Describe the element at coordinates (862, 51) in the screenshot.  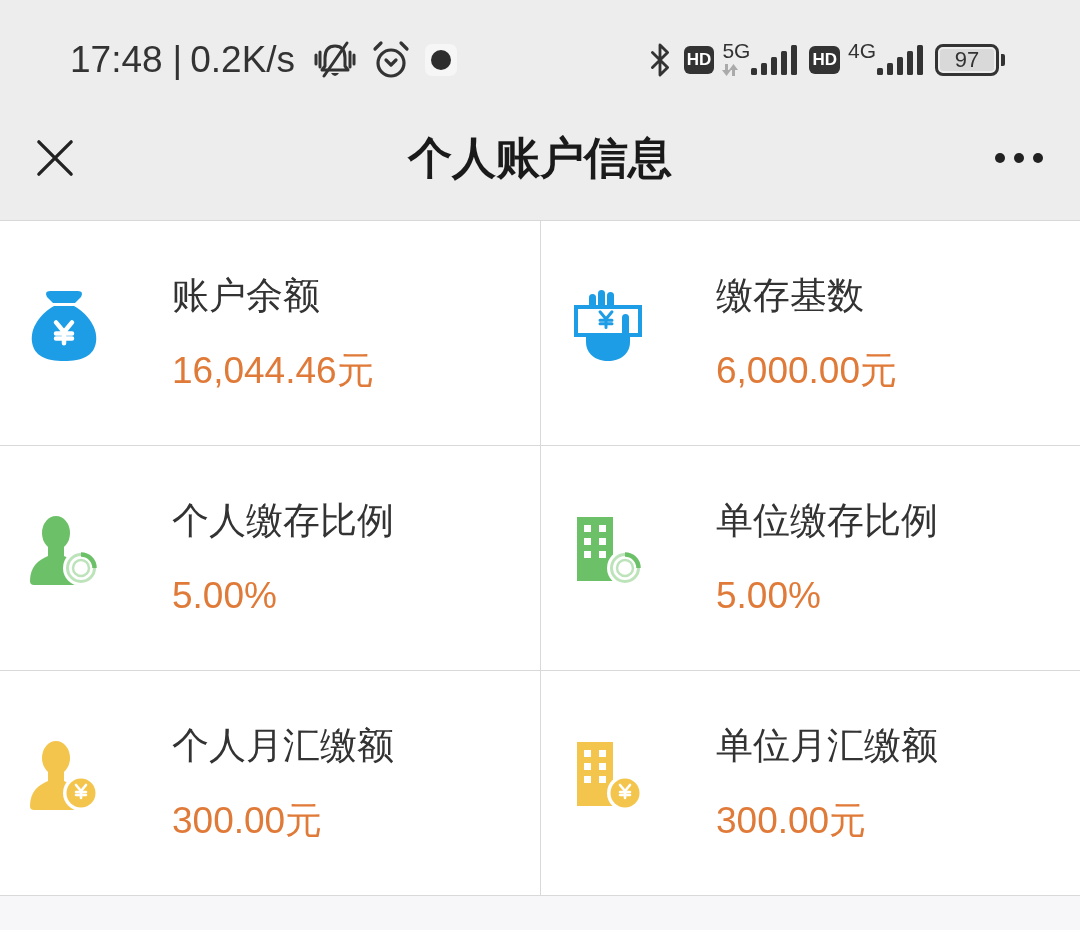
I see `network-type-label: 4G` at that location.